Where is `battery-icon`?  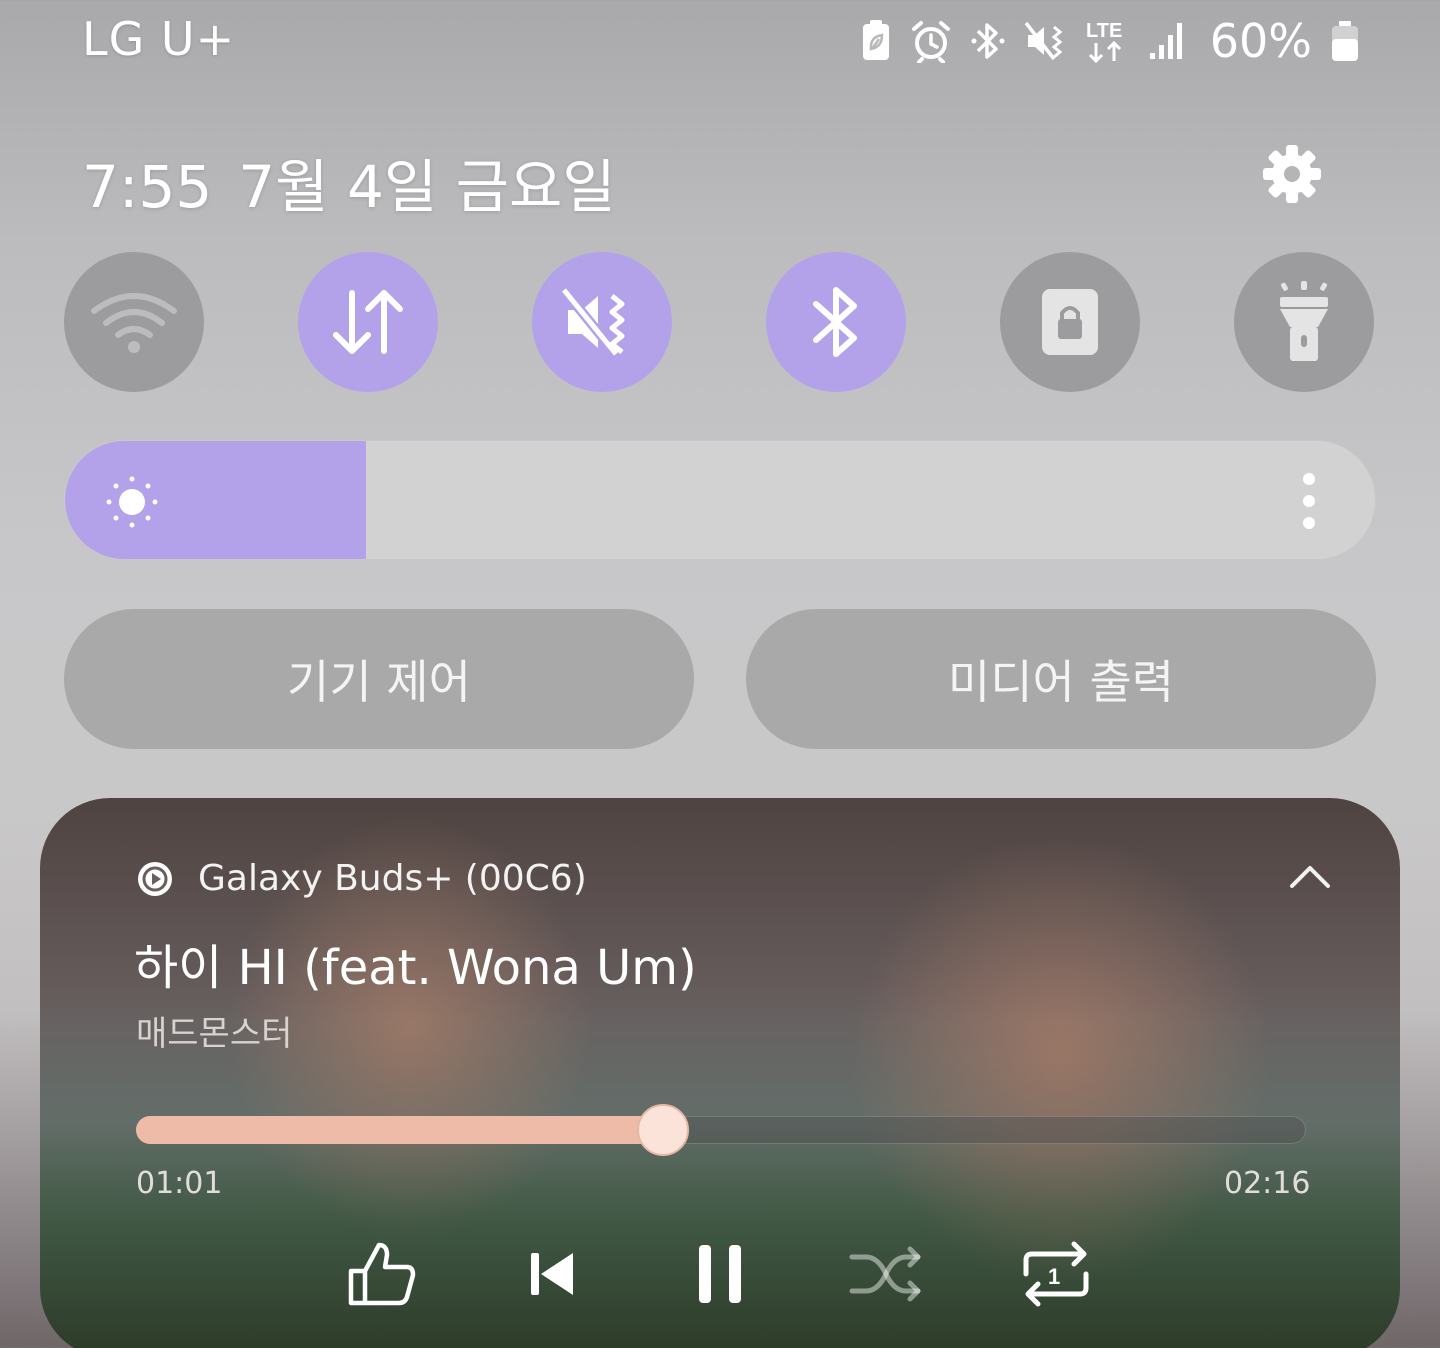
battery-icon is located at coordinates (1345, 41).